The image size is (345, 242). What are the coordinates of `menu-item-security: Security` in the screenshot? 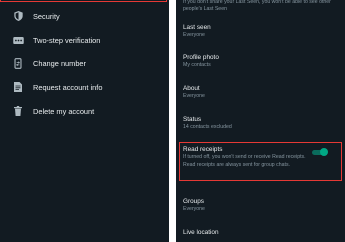 It's located at (84, 16).